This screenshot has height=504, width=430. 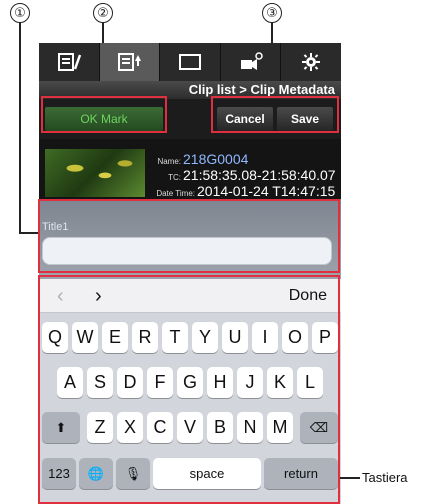 I want to click on callout-3: ③, so click(x=272, y=13).